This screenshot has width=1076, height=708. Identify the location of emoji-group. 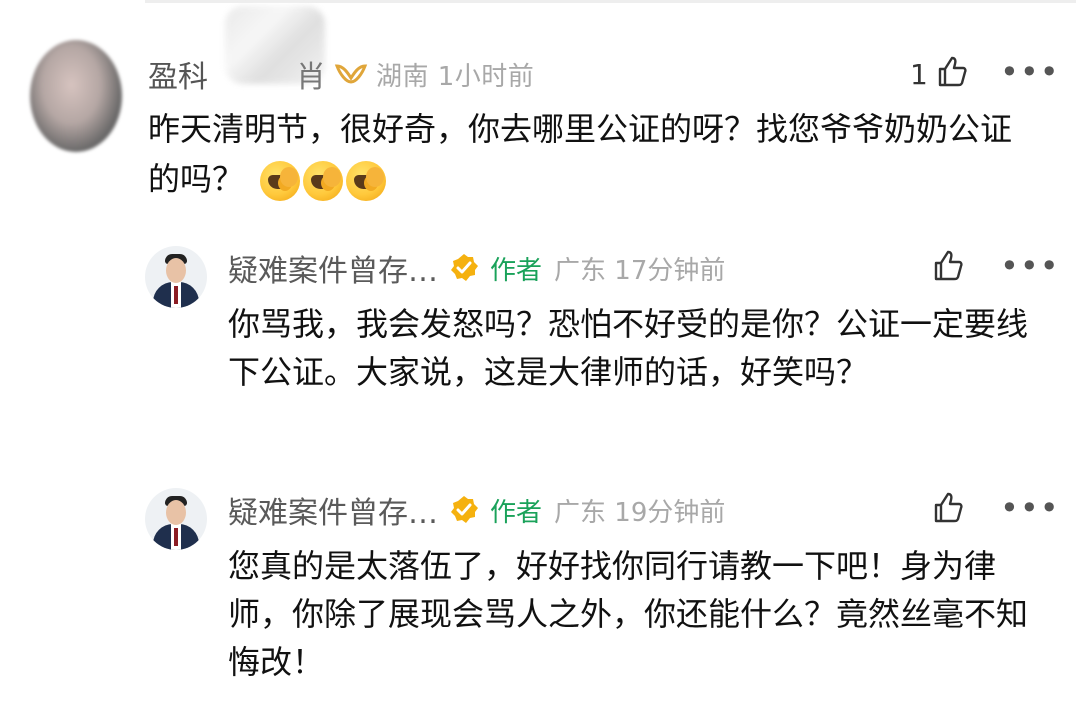
(323, 181).